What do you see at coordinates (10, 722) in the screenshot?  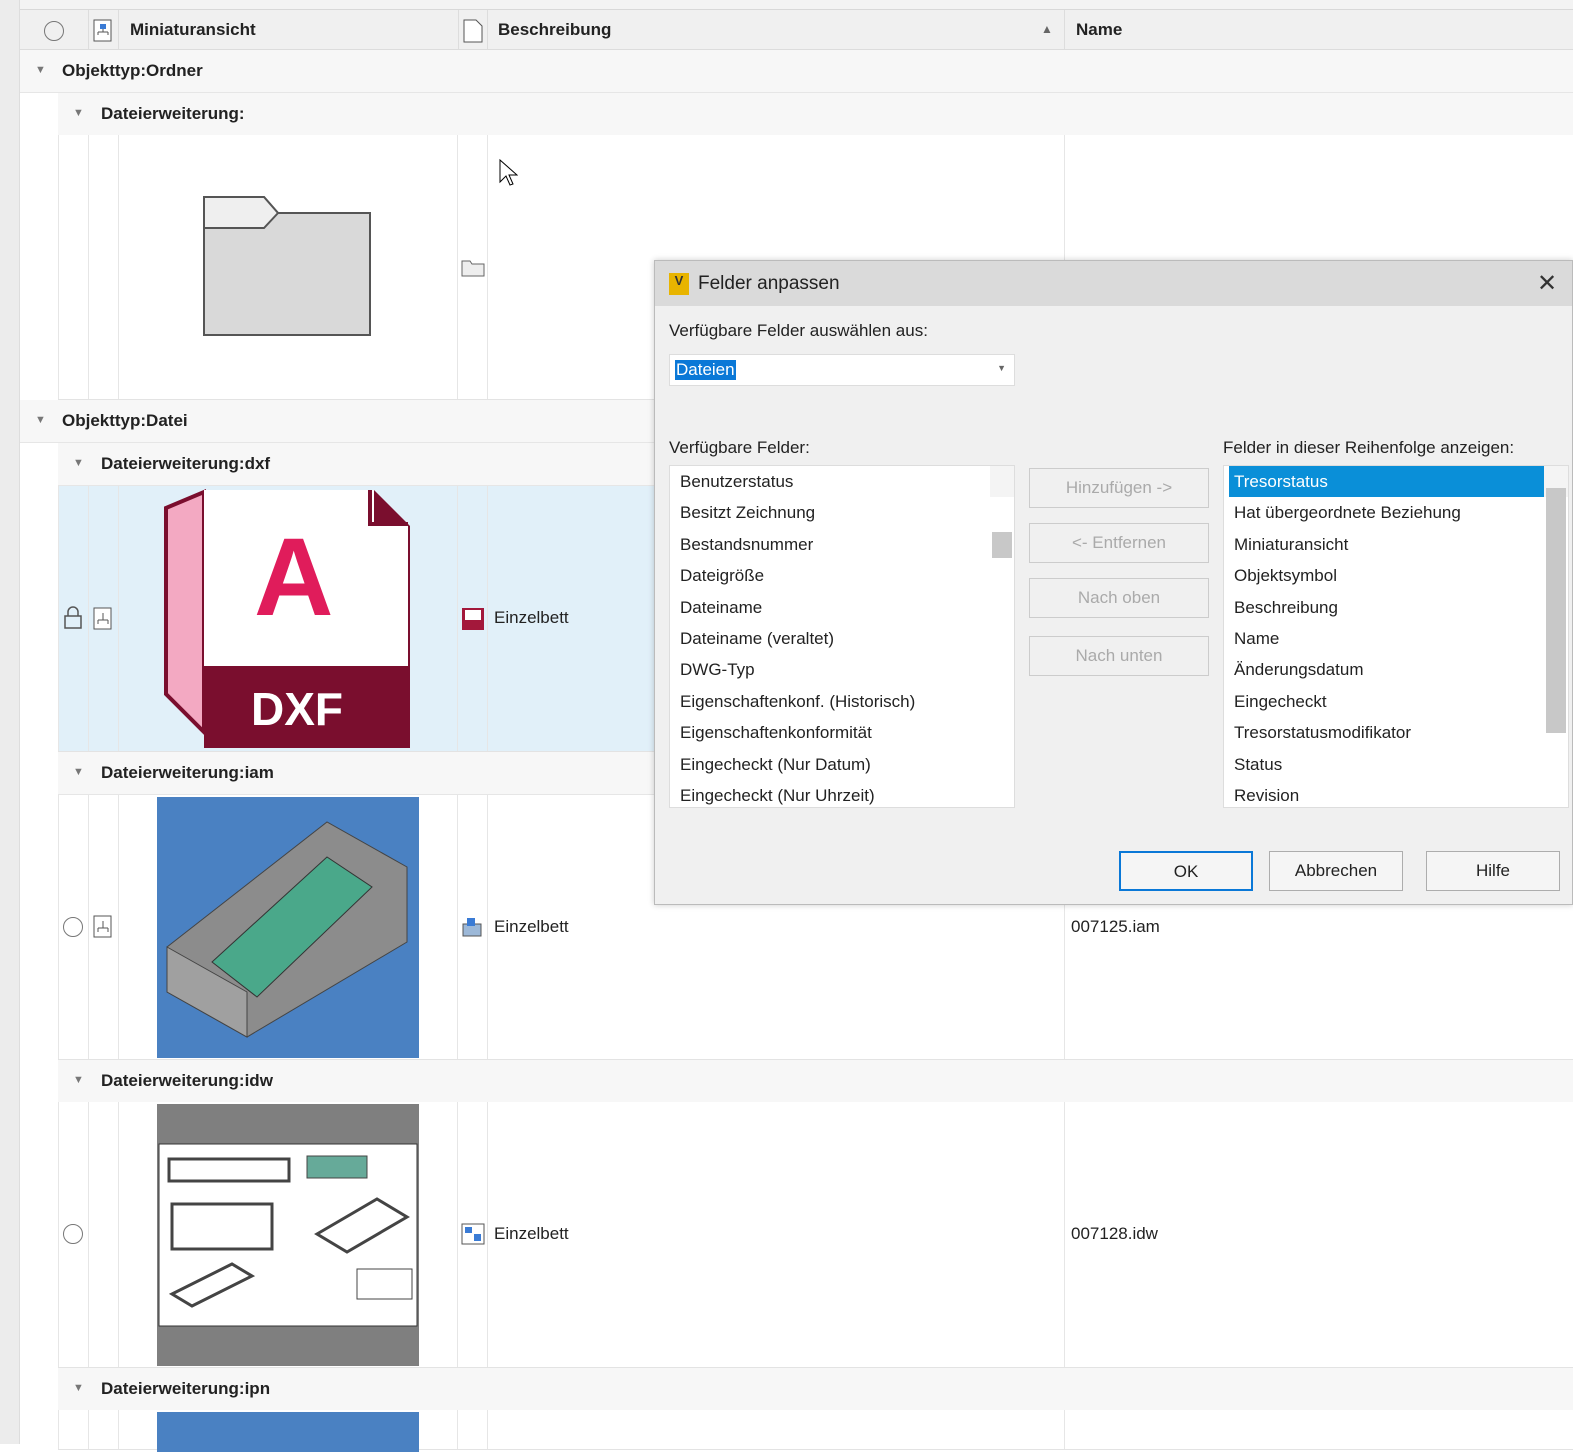 I see `left-gutter` at bounding box center [10, 722].